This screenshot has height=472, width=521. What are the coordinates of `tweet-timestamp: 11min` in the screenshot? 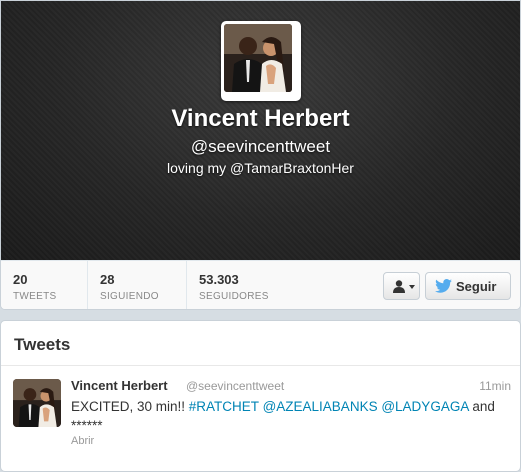 It's located at (495, 386).